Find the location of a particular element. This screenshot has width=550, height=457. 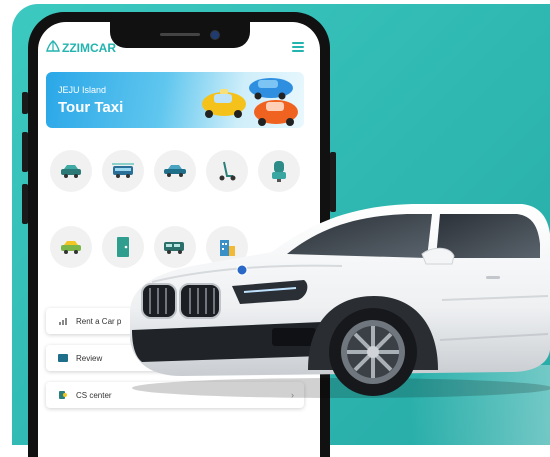

scooter-icon is located at coordinates (227, 171).